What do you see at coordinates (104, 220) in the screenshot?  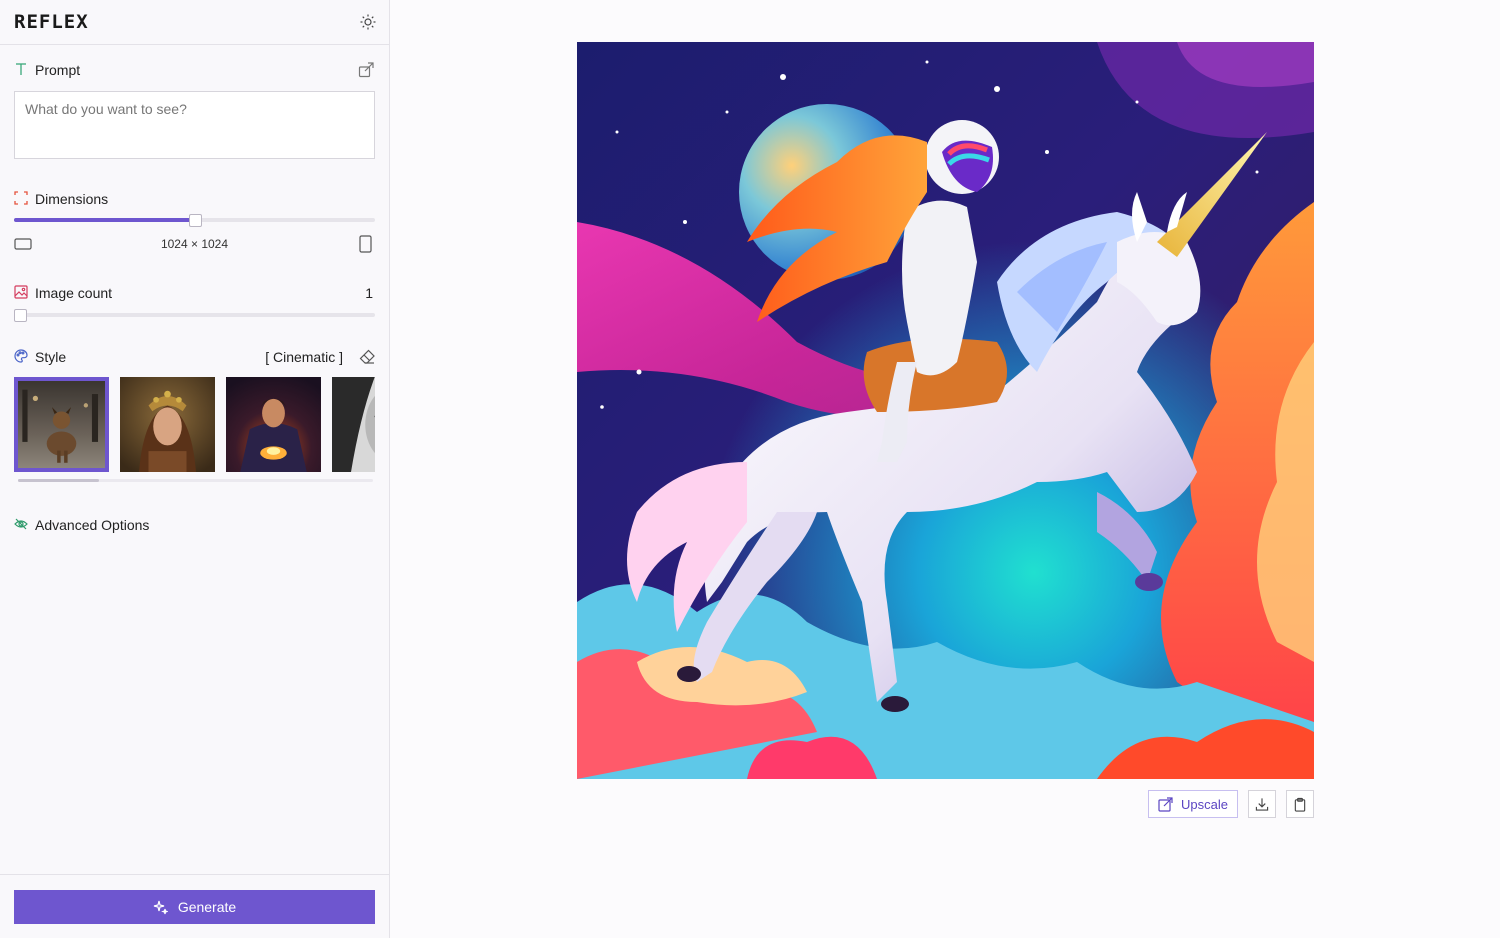 I see `dimensions-slider-fill` at bounding box center [104, 220].